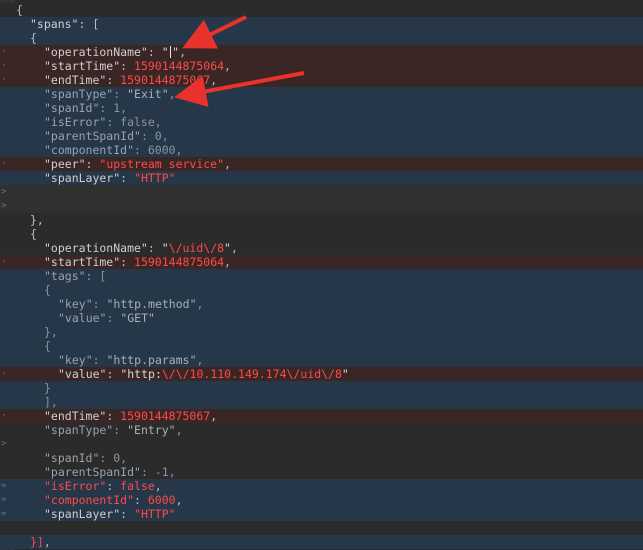 The height and width of the screenshot is (550, 643). Describe the element at coordinates (214, 32) in the screenshot. I see `arrow-to-operation-name` at that location.